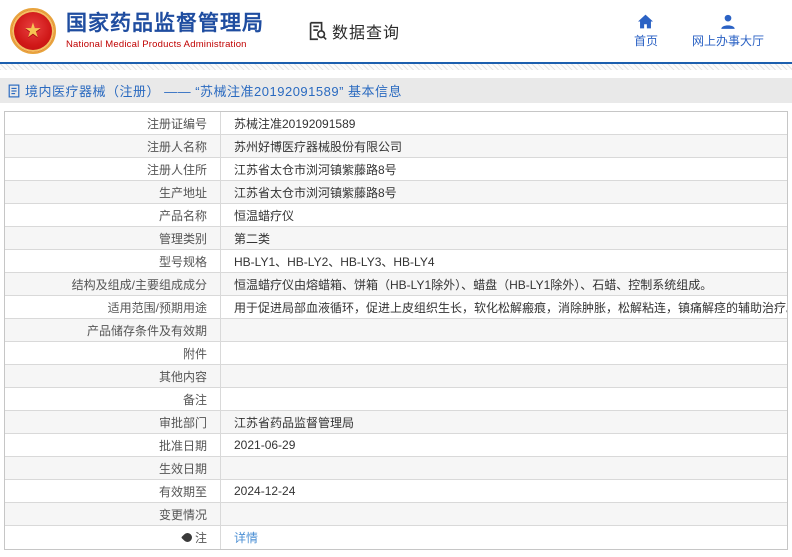  I want to click on row-label: 注, so click(113, 537).